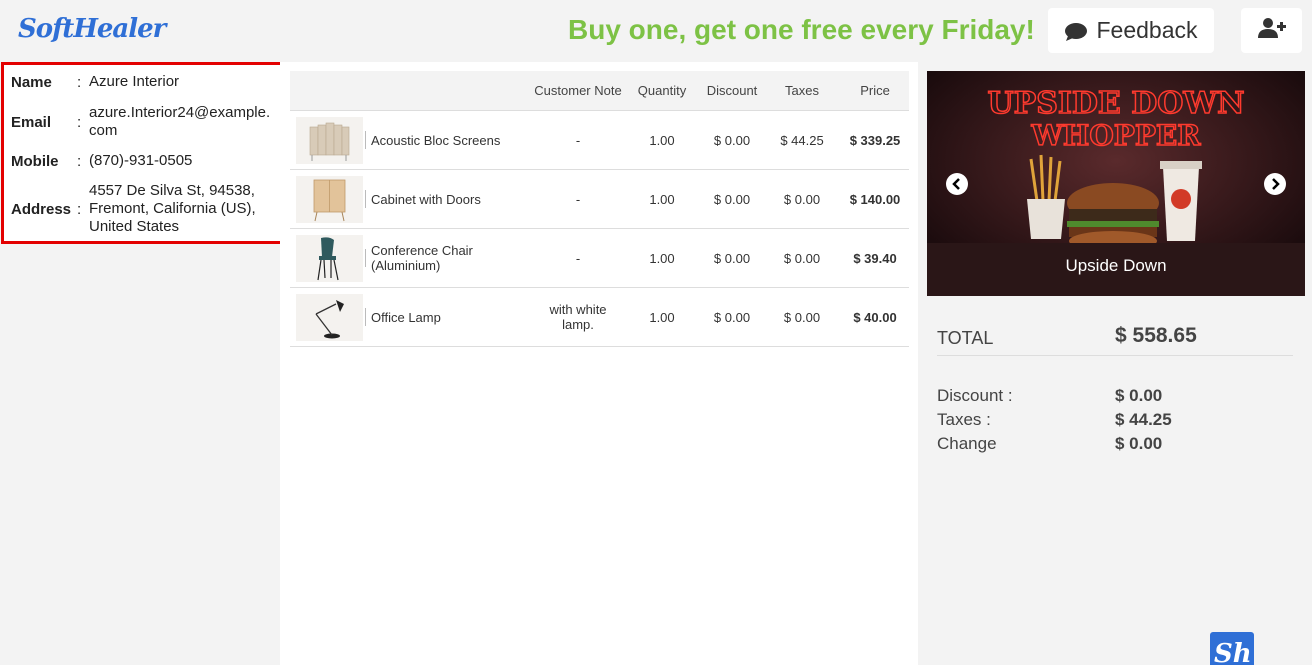 Image resolution: width=1312 pixels, height=665 pixels. I want to click on carousel-prev-button, so click(957, 184).